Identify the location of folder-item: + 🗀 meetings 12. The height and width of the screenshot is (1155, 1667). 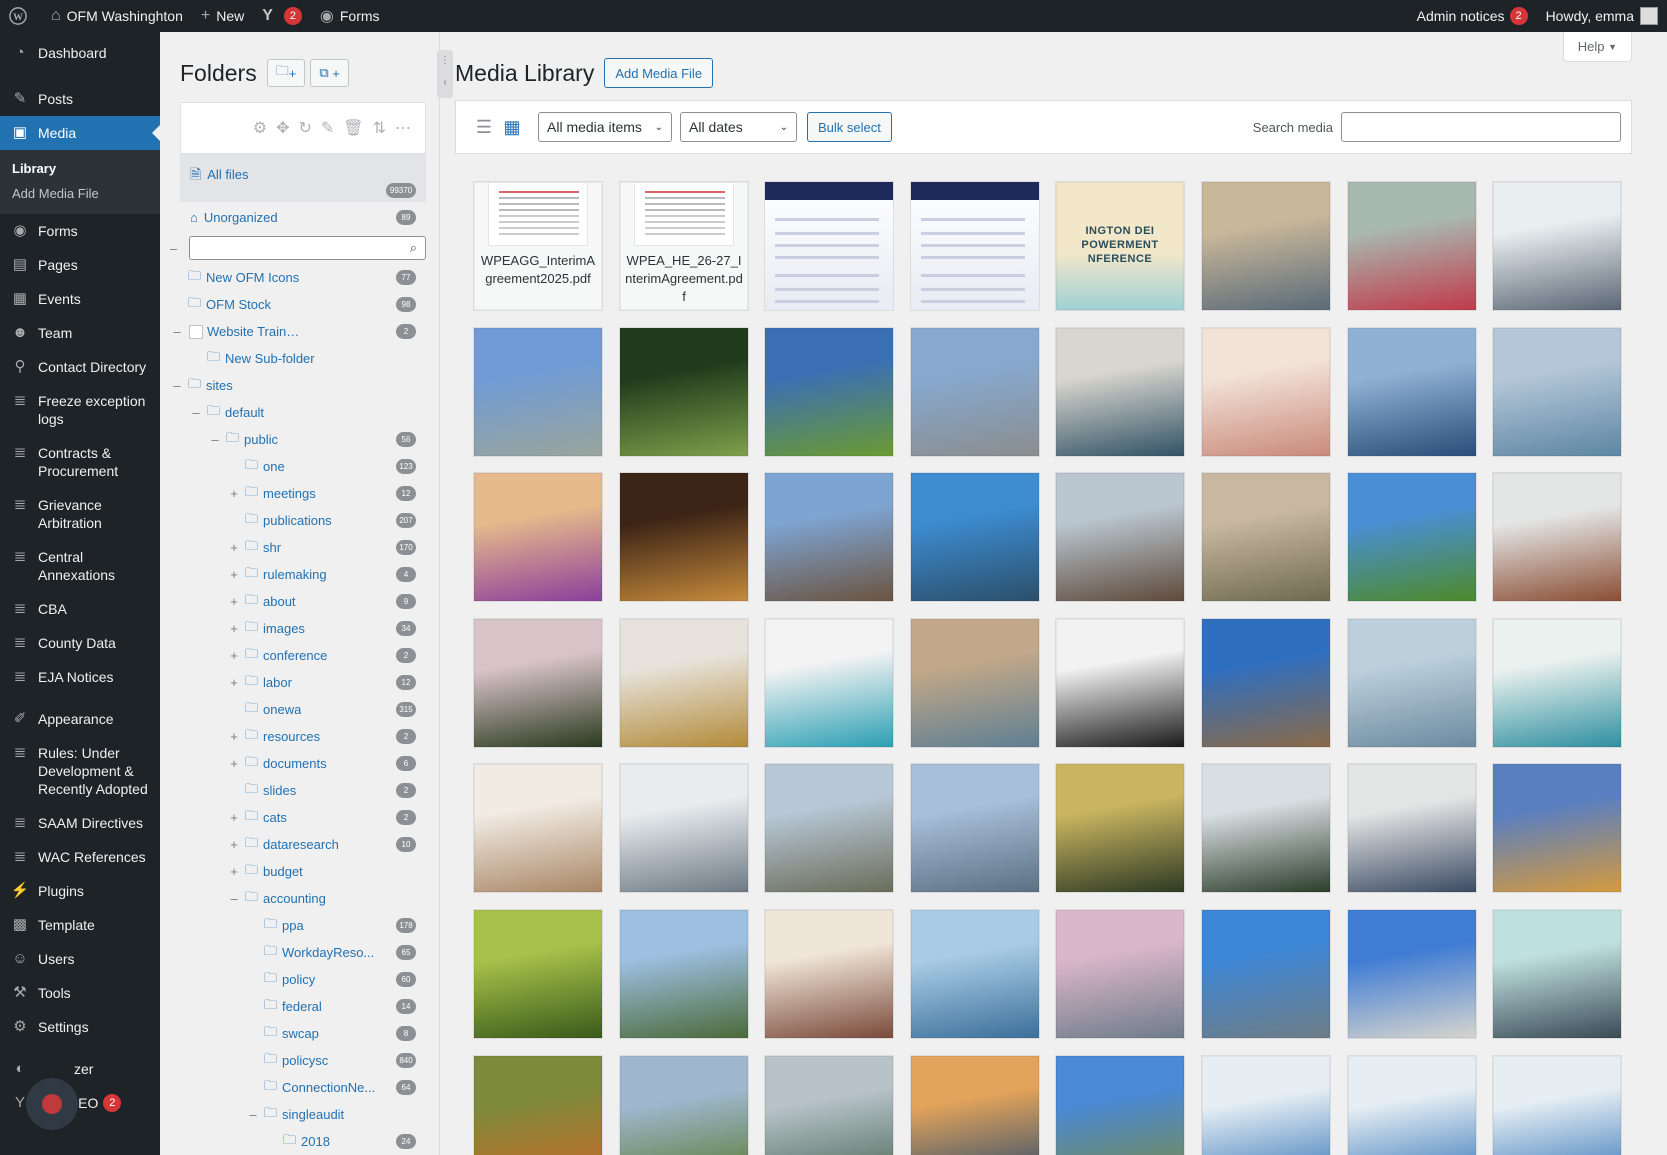
(293, 493).